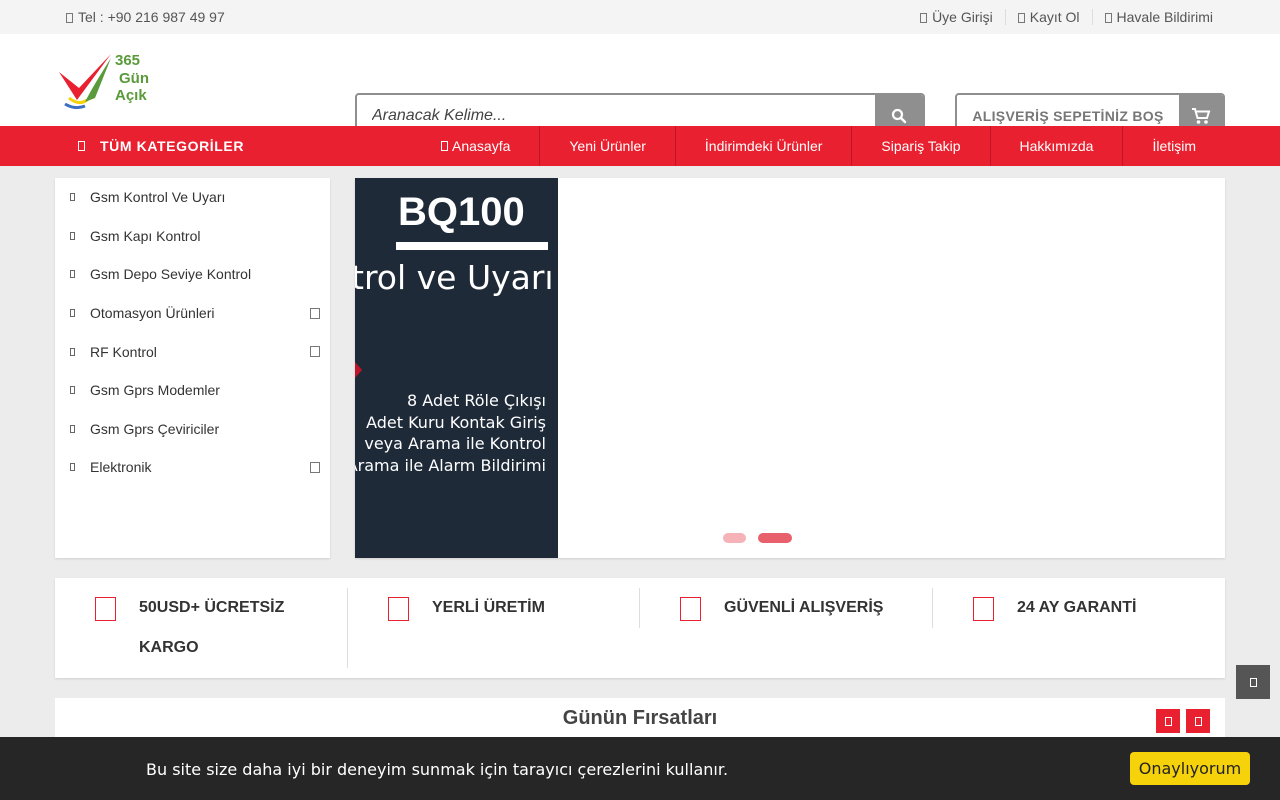  What do you see at coordinates (1054, 17) in the screenshot?
I see `register-link-label: Kayıt Ol` at bounding box center [1054, 17].